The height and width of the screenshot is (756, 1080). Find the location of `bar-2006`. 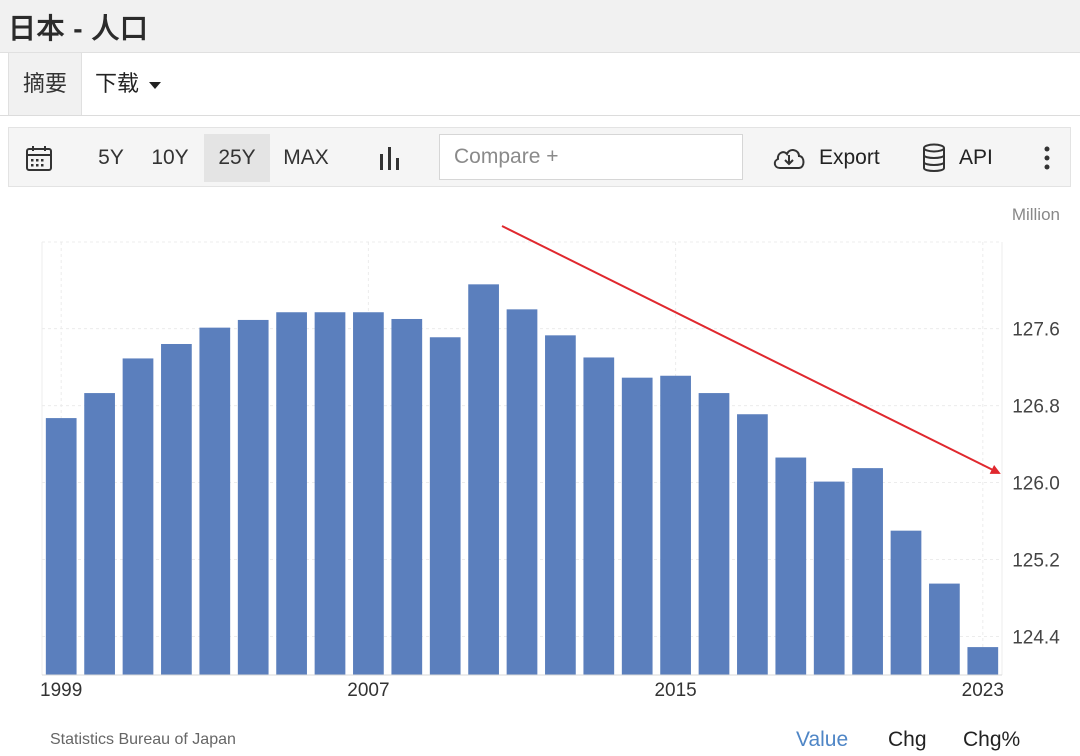

bar-2006 is located at coordinates (330, 493).